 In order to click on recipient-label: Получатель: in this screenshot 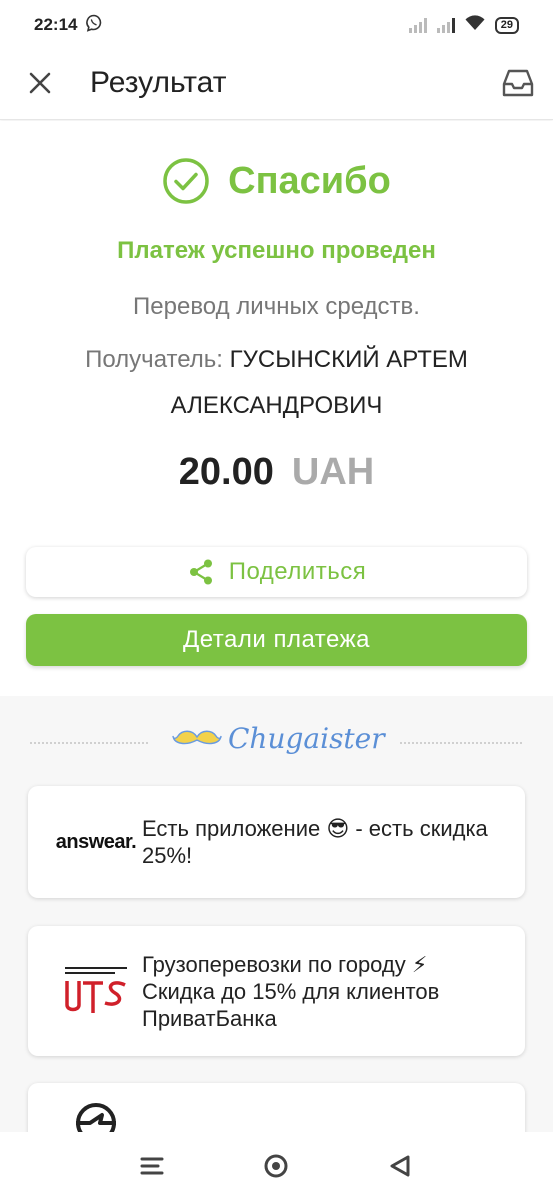, I will do `click(154, 359)`.